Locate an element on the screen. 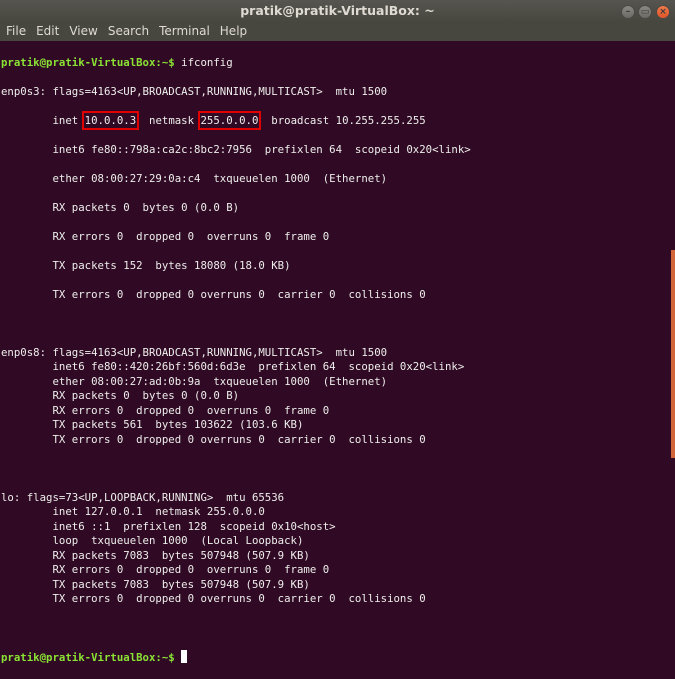 The image size is (675, 679). broadcast-text: broadcast 10.255.255.255 is located at coordinates (342, 120).